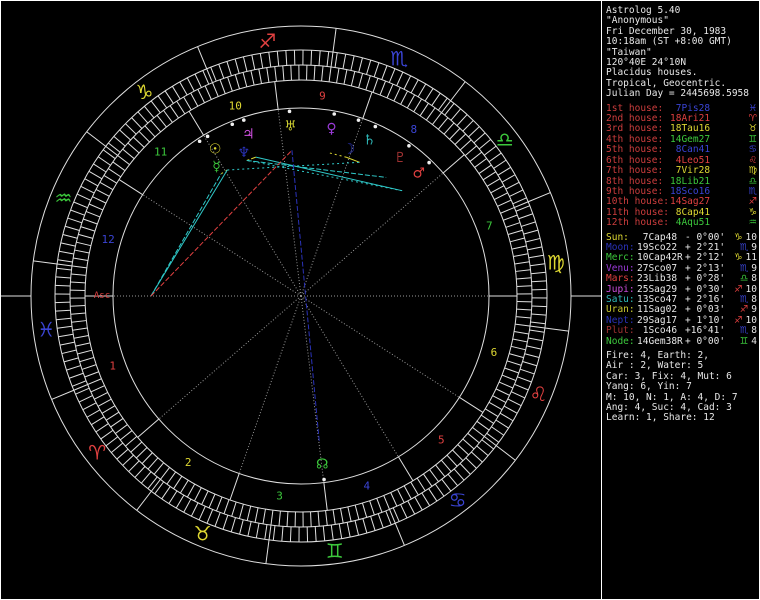 The image size is (760, 600). Describe the element at coordinates (414, 129) in the screenshot. I see `house-number-8: 8` at that location.